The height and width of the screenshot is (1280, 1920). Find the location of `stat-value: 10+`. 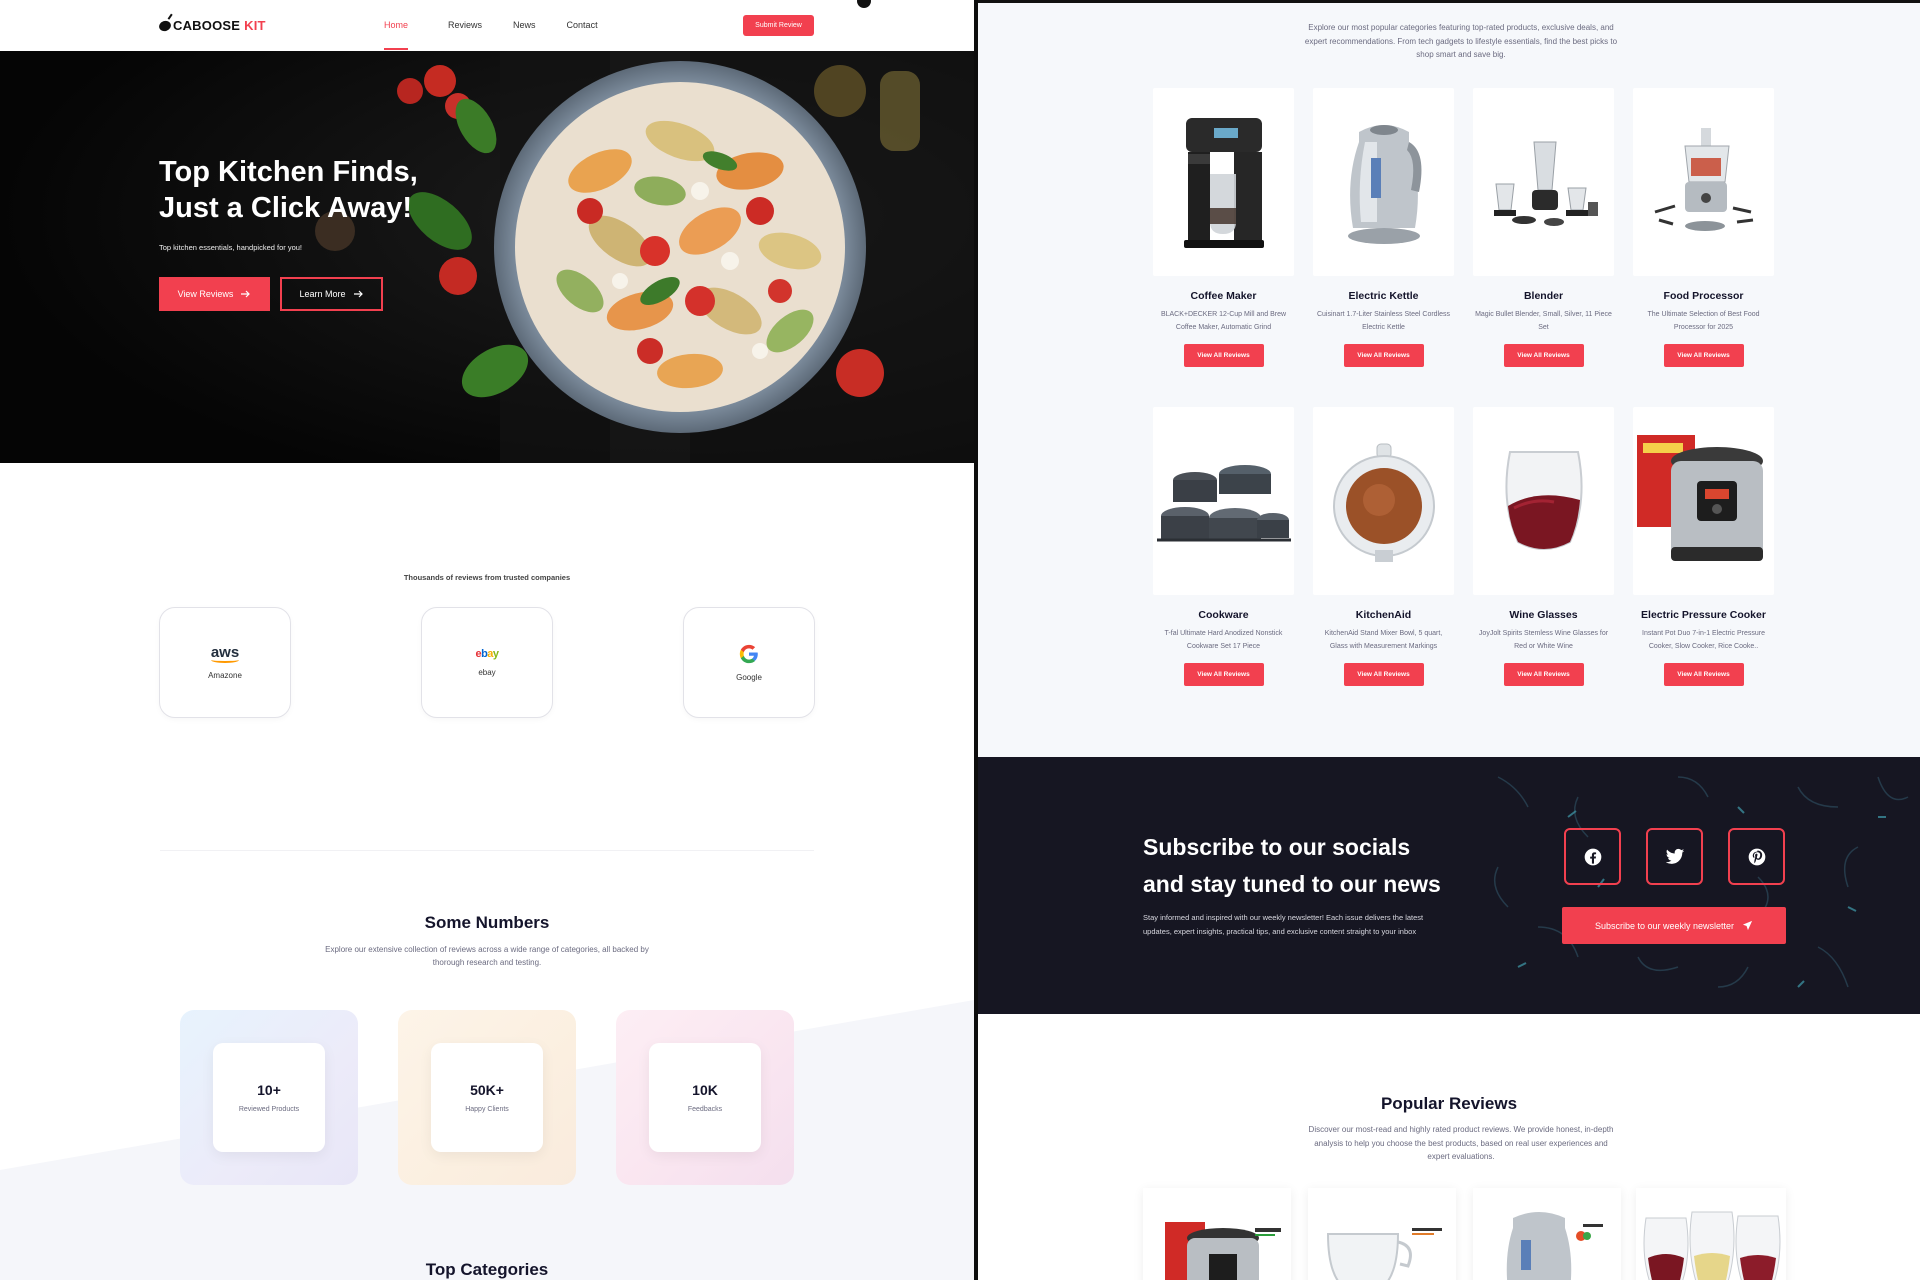

stat-value: 10+ is located at coordinates (269, 1090).